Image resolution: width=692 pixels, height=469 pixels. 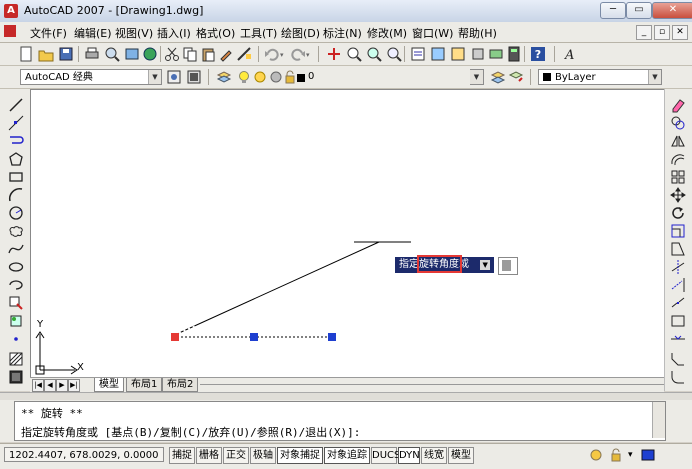 I want to click on ducs-toggle: DUCS, so click(x=385, y=455).